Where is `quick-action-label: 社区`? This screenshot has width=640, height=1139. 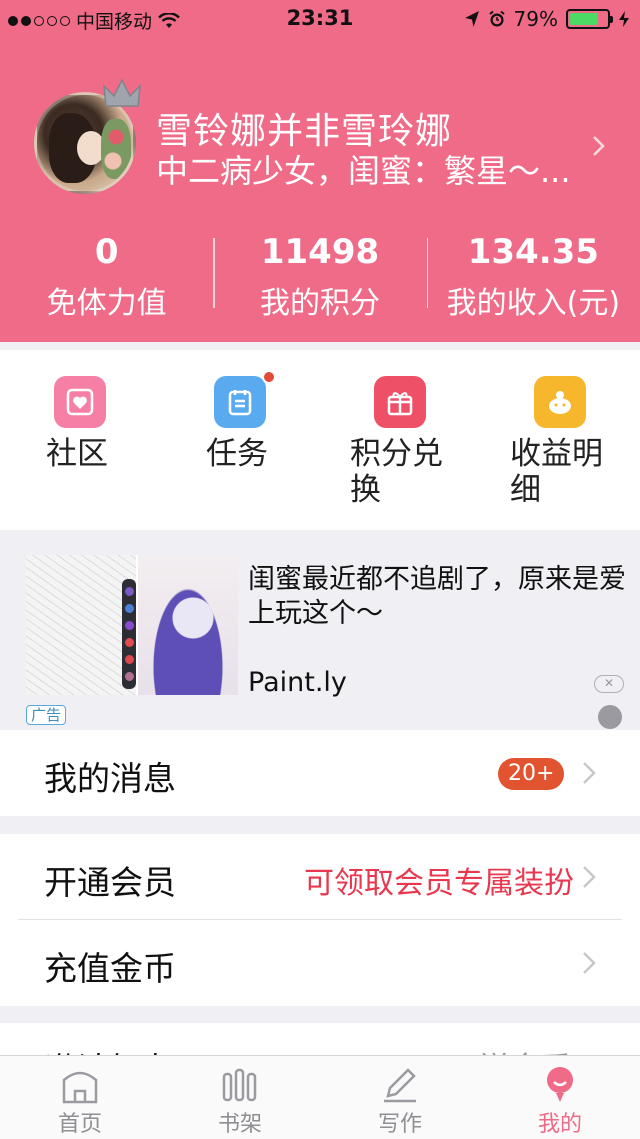 quick-action-label: 社区 is located at coordinates (77, 454).